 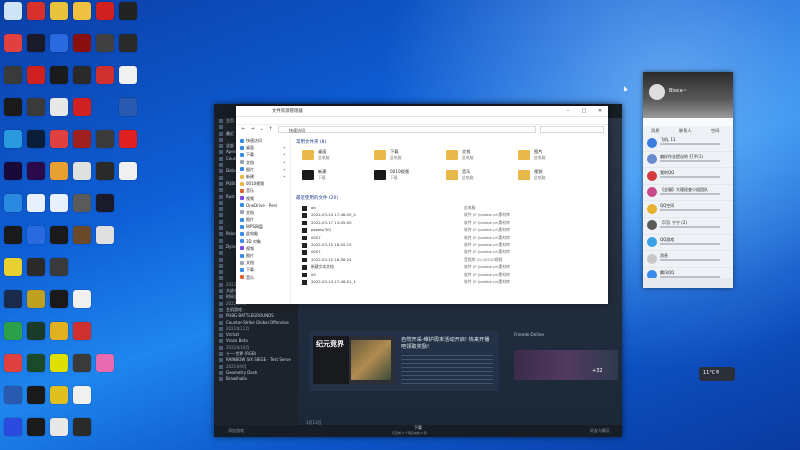 What do you see at coordinates (263, 162) in the screenshot?
I see `nav-pane-item: 文档 ✦` at bounding box center [263, 162].